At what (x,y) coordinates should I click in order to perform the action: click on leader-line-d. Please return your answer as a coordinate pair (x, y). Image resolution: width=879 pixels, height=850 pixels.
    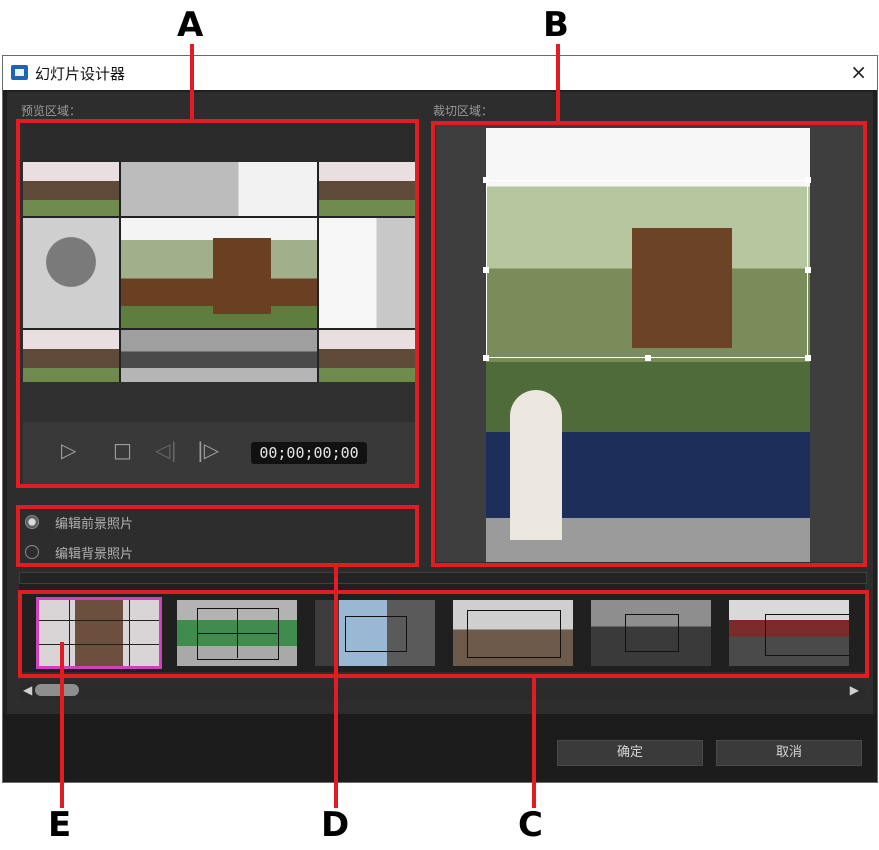
    Looking at the image, I should click on (336, 686).